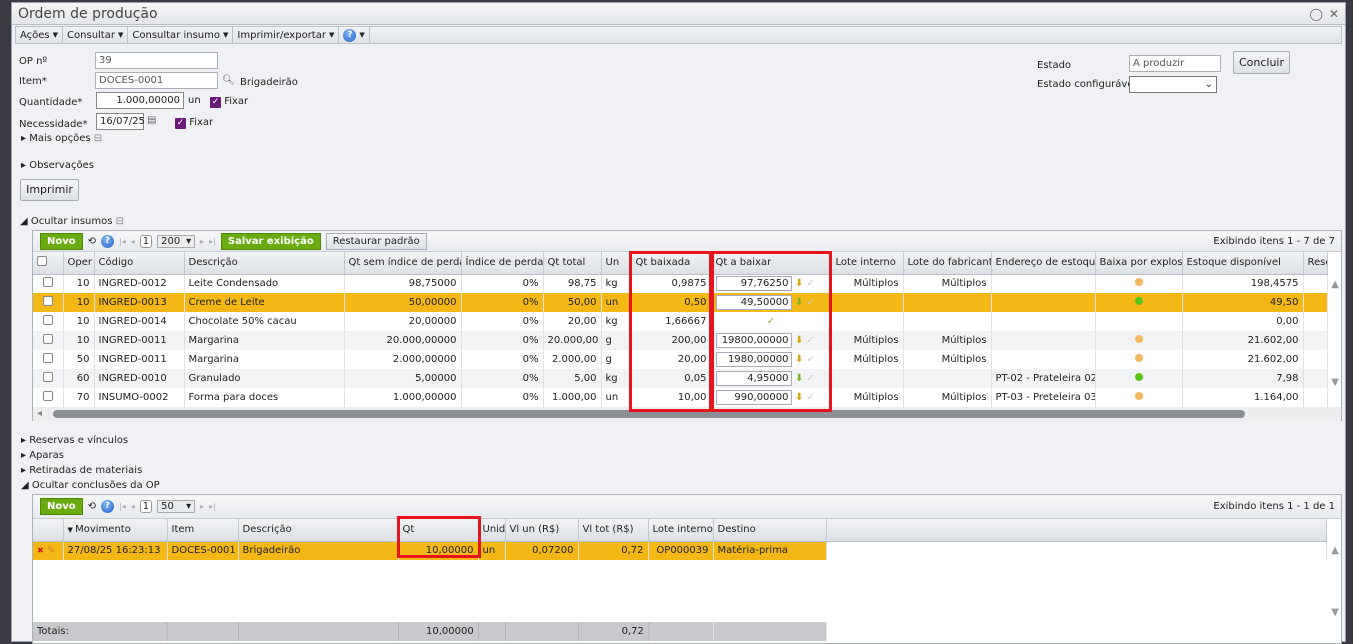 The image size is (1353, 644). I want to click on comment-icon: ◯, so click(1316, 14).